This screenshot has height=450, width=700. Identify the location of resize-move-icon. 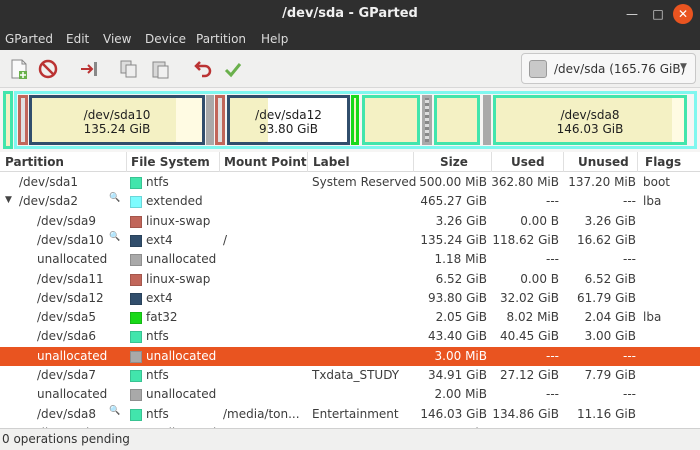
(89, 69).